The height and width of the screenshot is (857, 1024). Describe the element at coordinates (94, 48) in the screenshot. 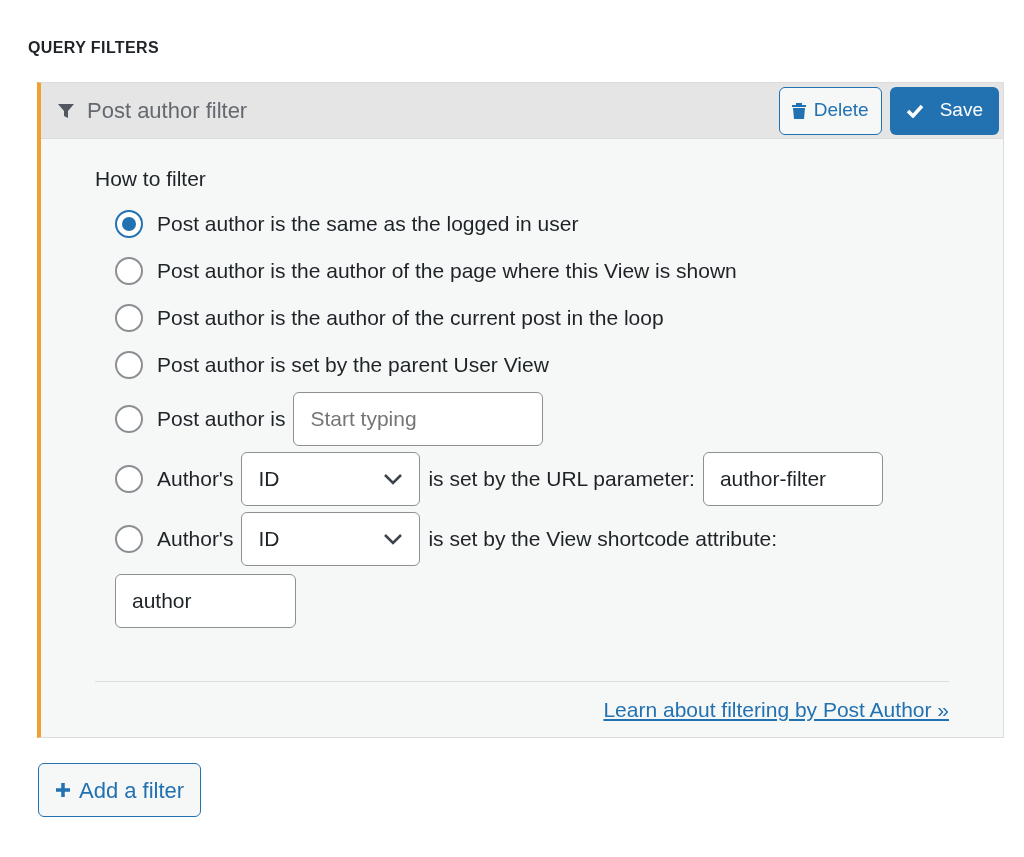

I see `section-title: QUERY FILTERS` at that location.